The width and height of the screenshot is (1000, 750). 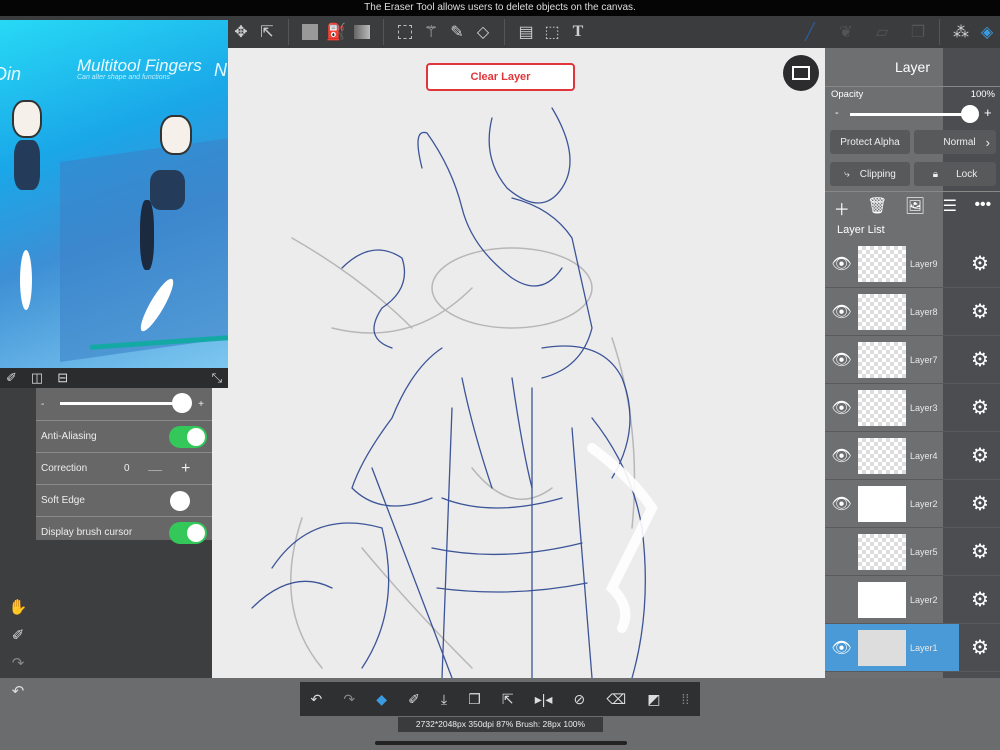 What do you see at coordinates (801, 73) in the screenshot?
I see `reference-window-button` at bounding box center [801, 73].